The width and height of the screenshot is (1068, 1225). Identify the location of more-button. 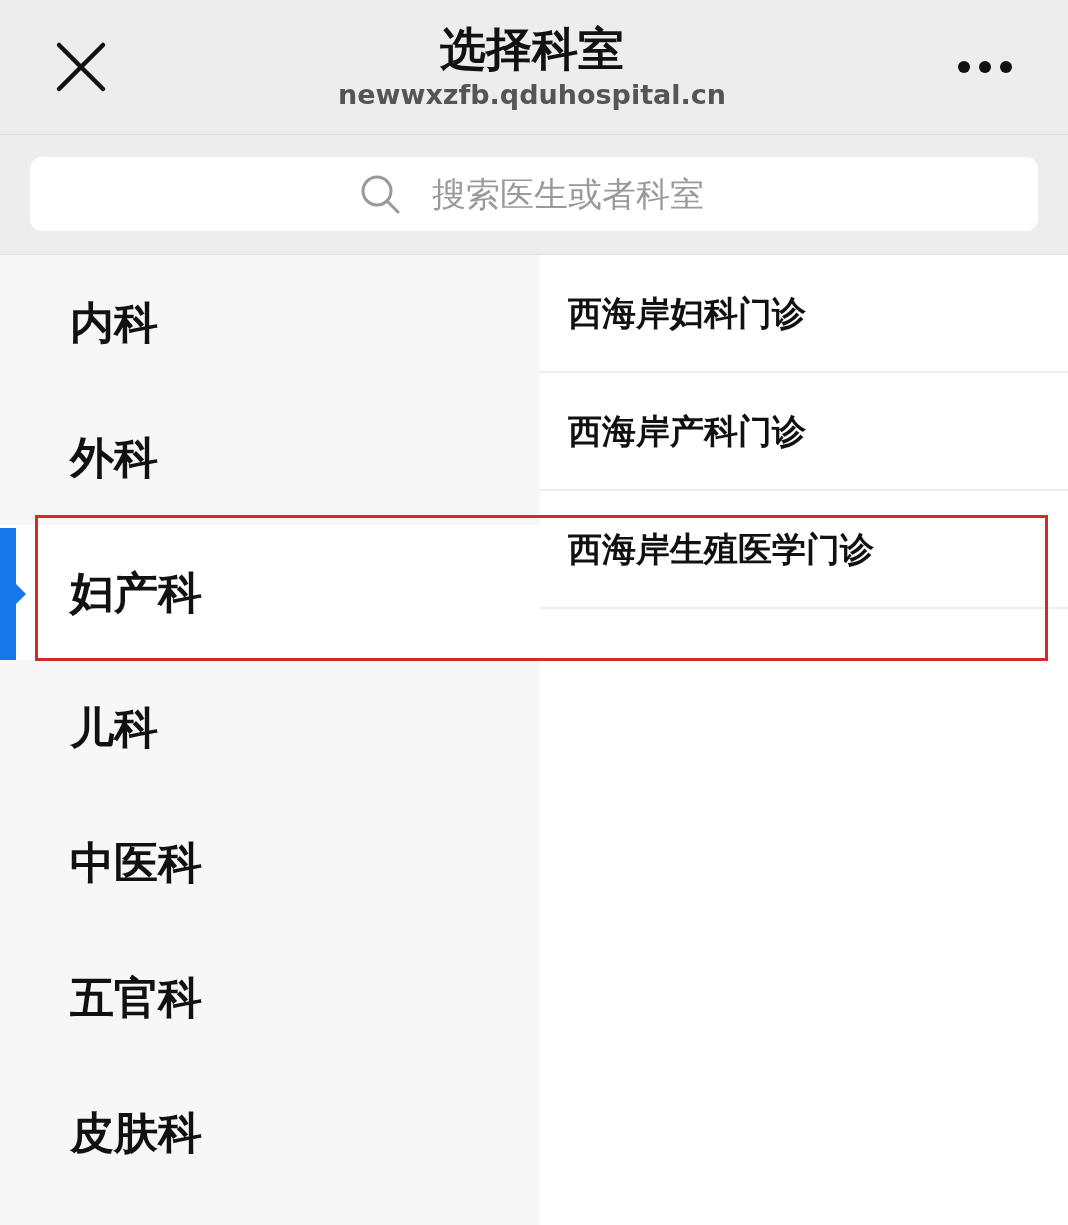
(985, 67).